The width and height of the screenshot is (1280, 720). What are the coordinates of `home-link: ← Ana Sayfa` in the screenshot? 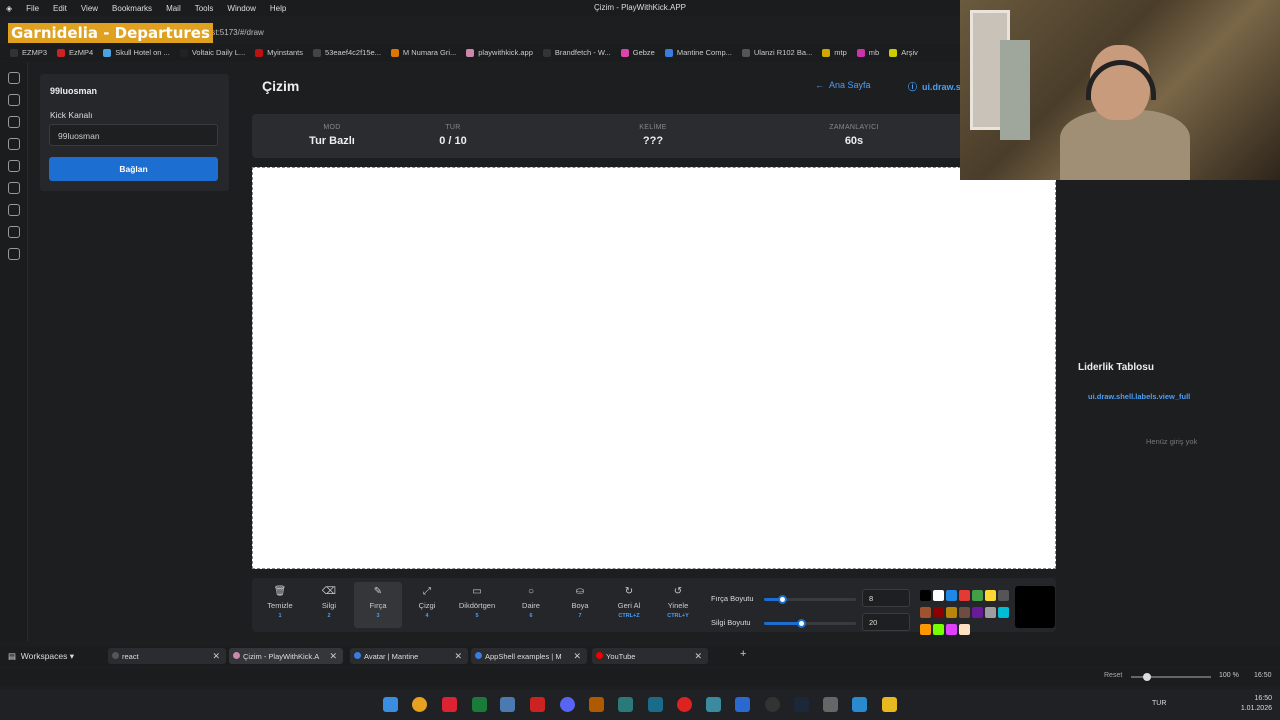 It's located at (843, 85).